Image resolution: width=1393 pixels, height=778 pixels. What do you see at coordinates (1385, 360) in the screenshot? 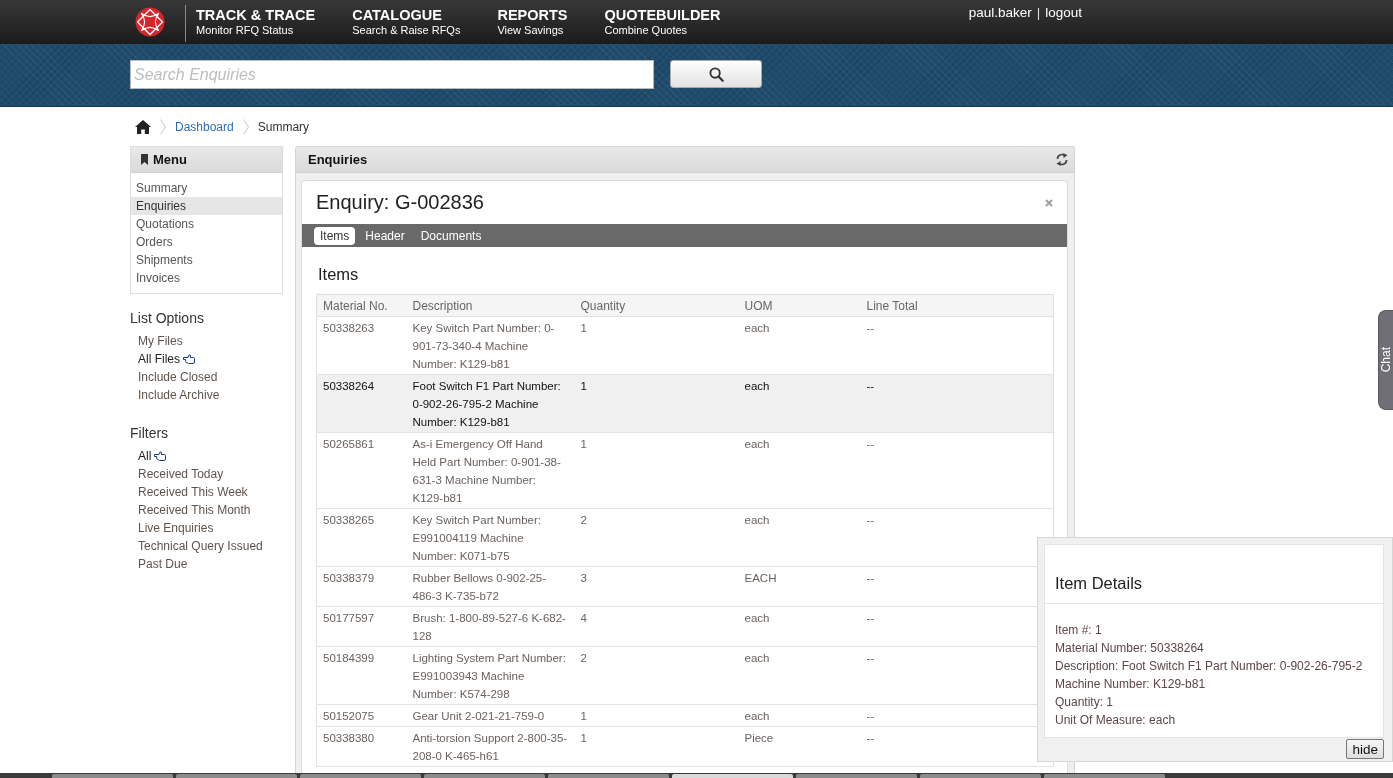
I see `chat-tab: Chat` at bounding box center [1385, 360].